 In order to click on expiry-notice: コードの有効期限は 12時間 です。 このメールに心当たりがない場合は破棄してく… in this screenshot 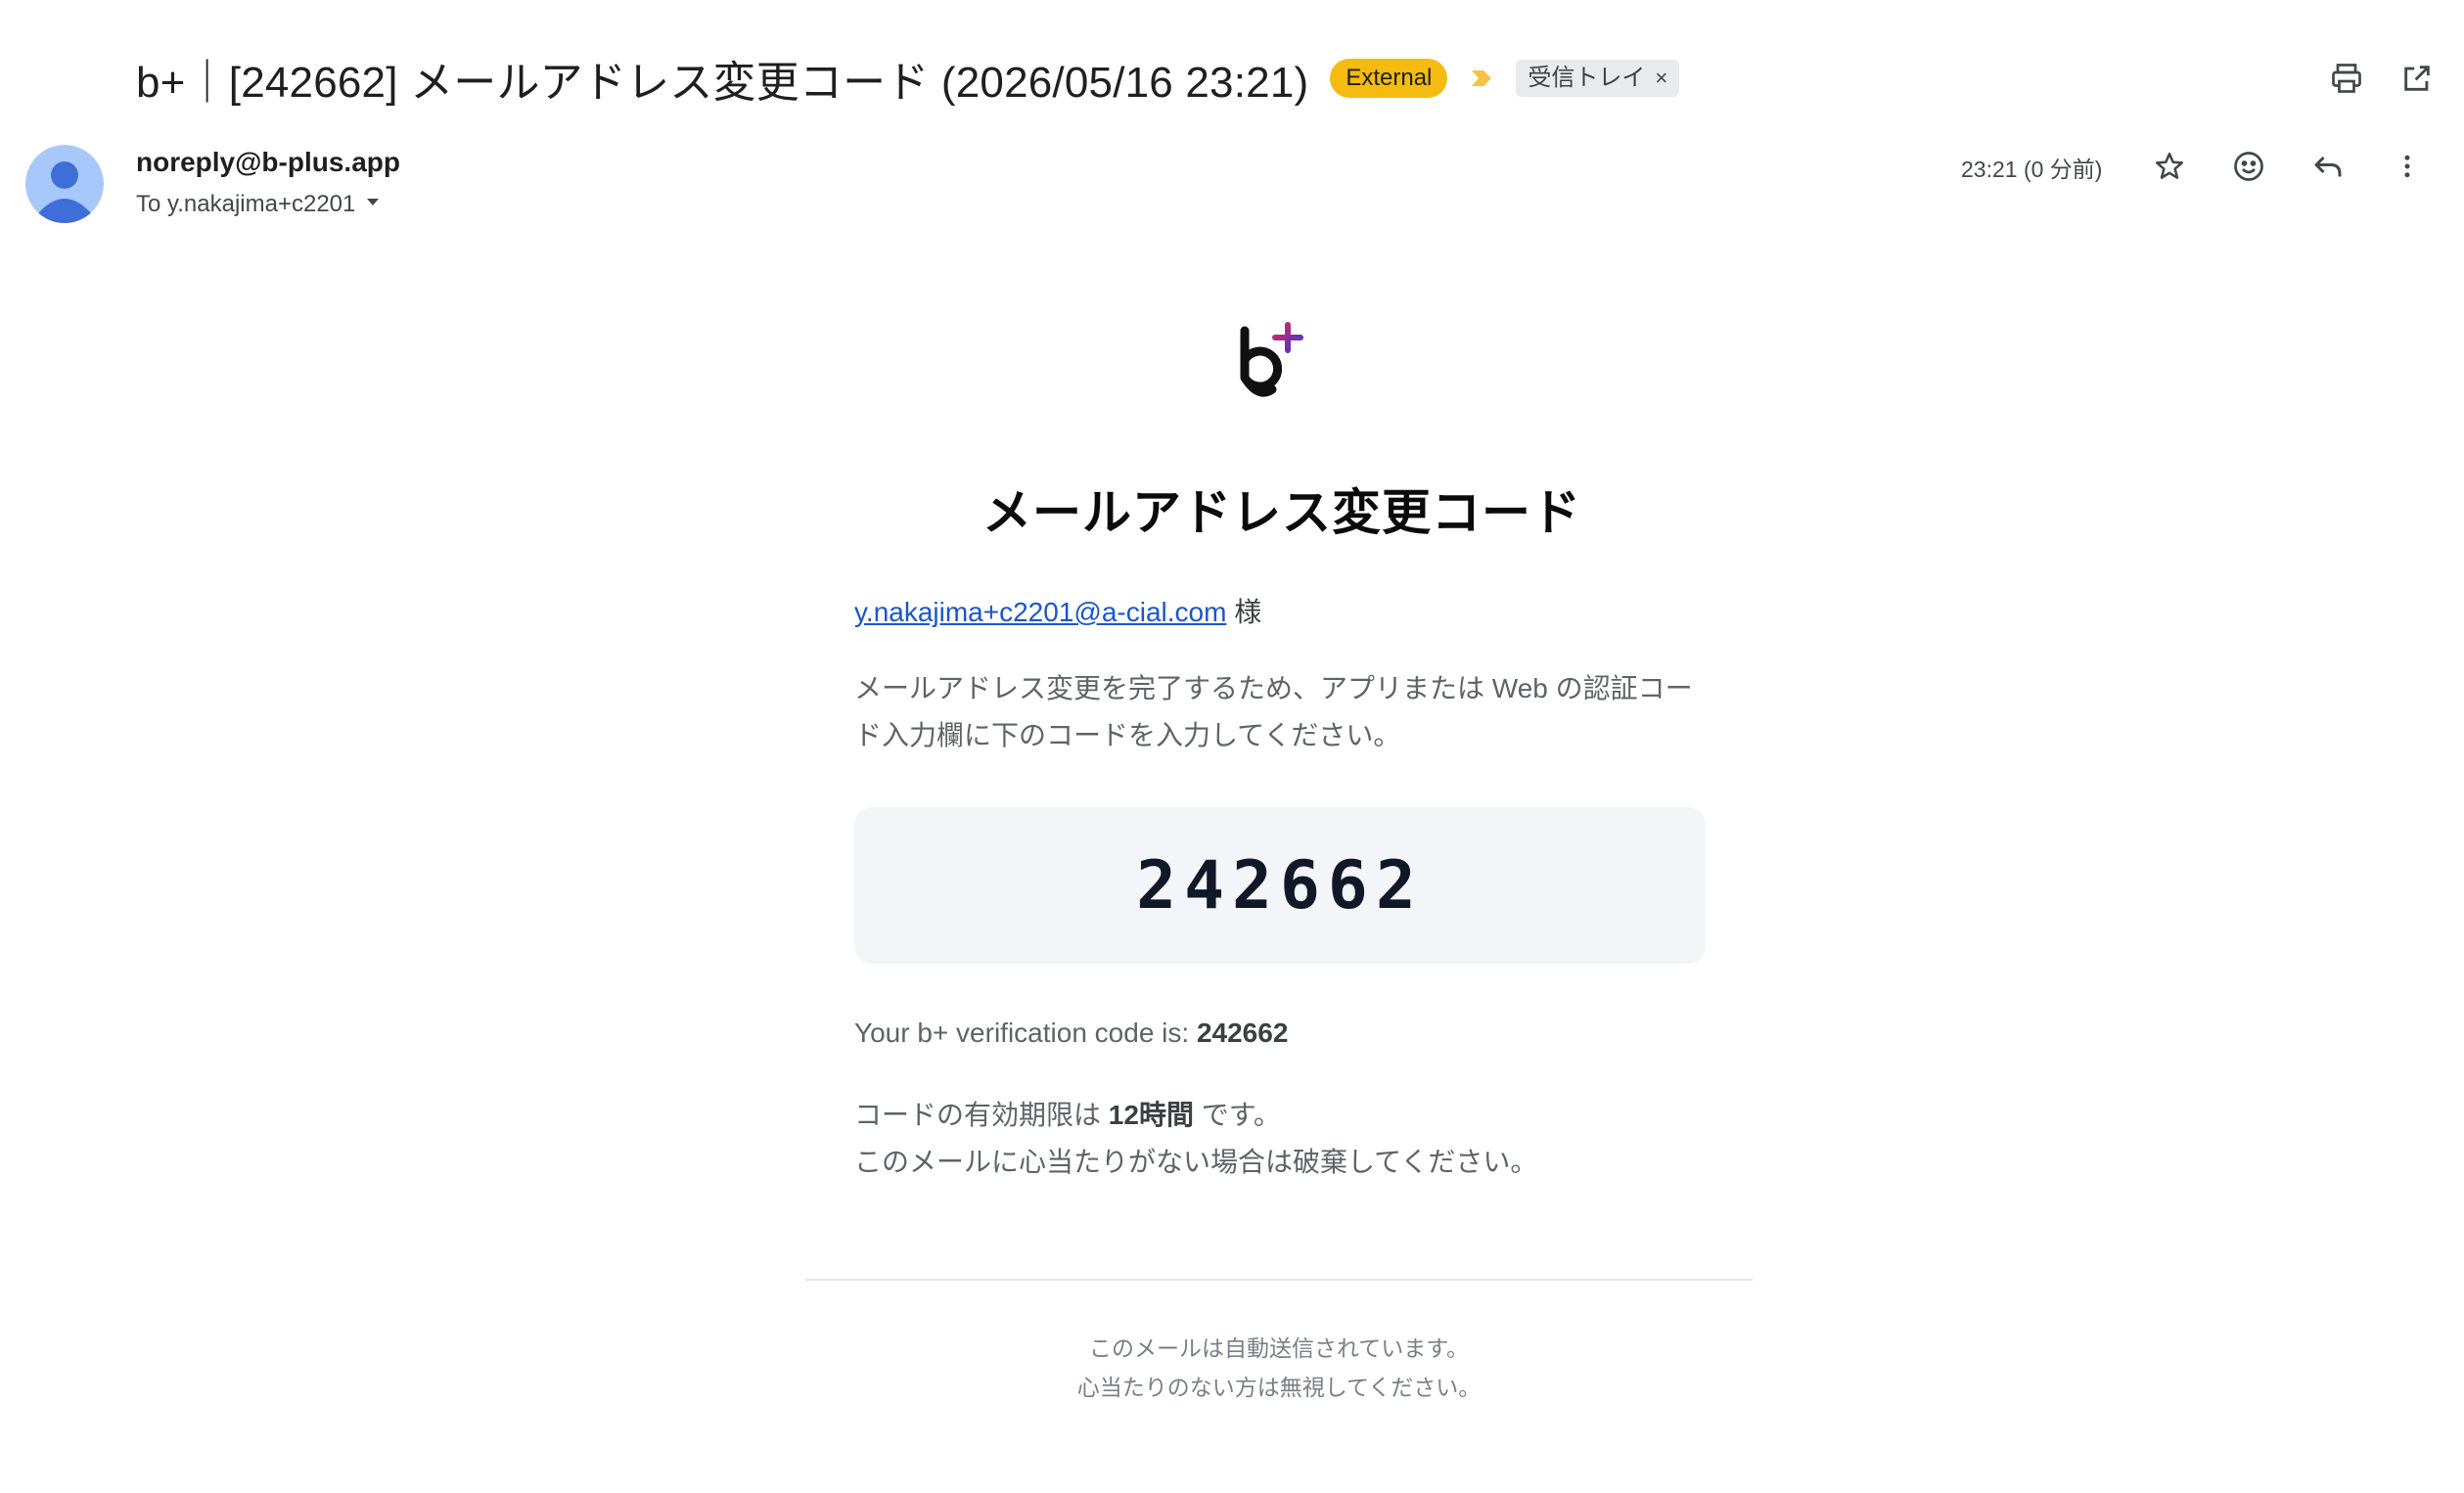, I will do `click(1195, 1139)`.